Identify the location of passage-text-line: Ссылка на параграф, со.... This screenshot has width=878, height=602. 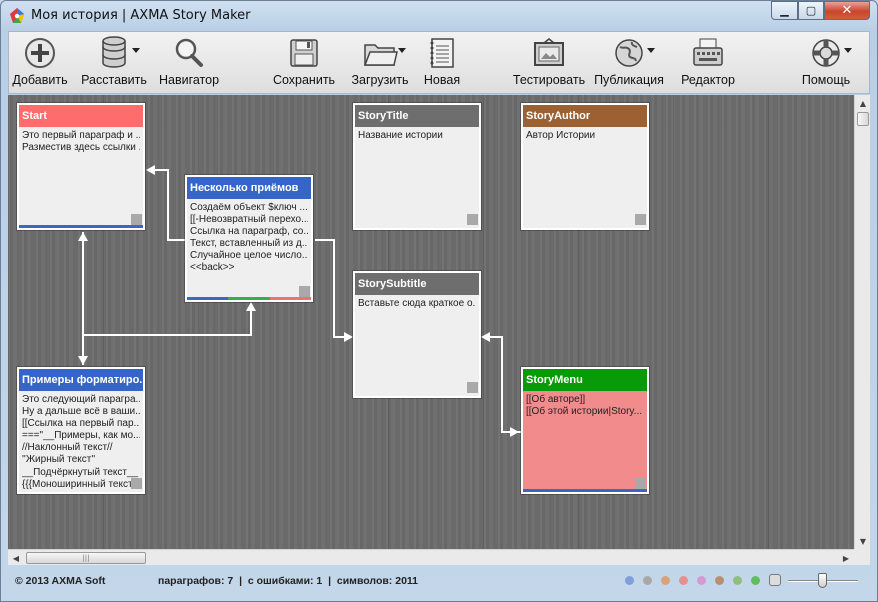
(249, 232).